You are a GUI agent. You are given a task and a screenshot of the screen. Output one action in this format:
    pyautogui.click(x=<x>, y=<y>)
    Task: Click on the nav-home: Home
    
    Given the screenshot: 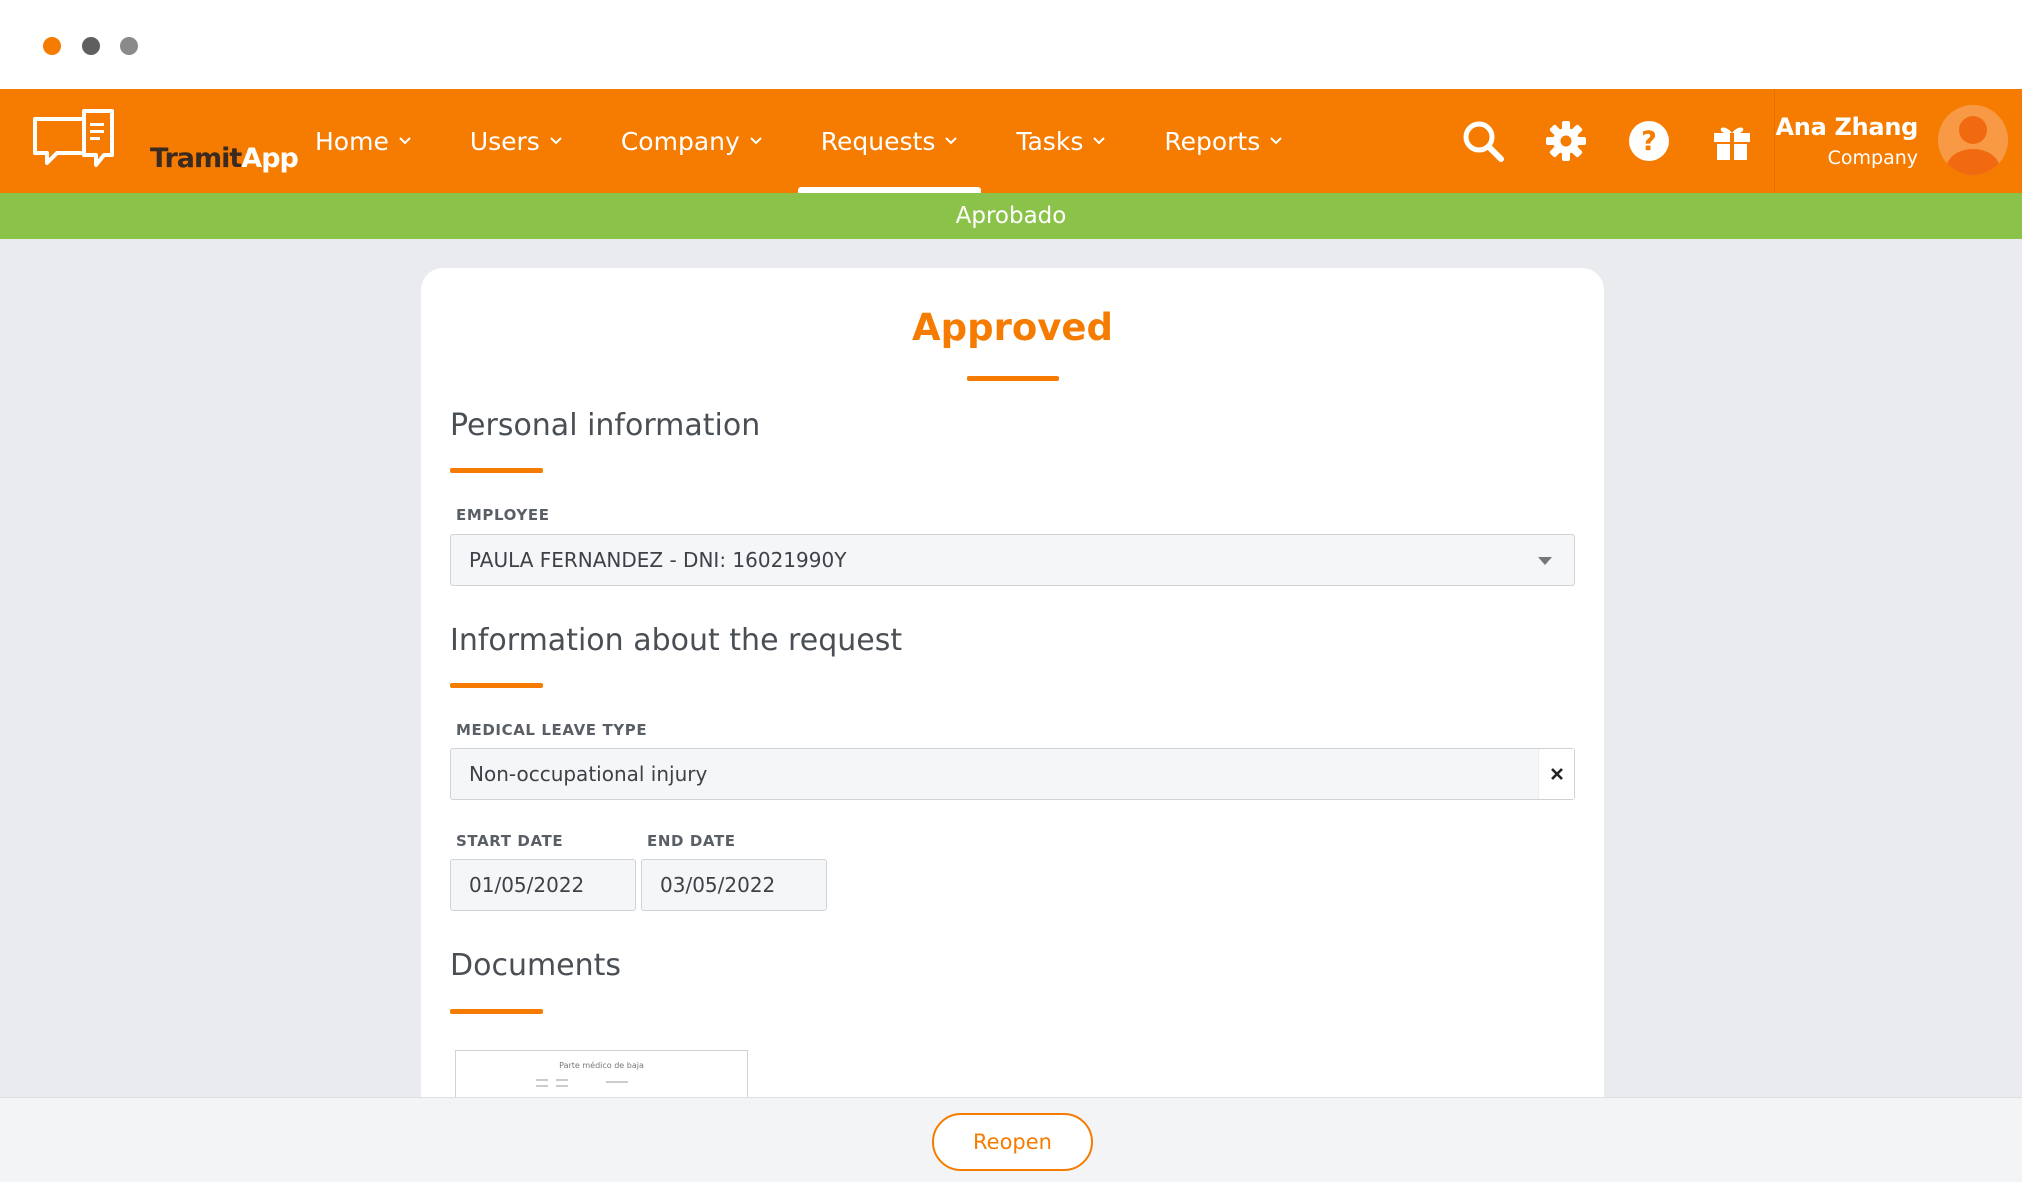 What is the action you would take?
    pyautogui.click(x=363, y=141)
    